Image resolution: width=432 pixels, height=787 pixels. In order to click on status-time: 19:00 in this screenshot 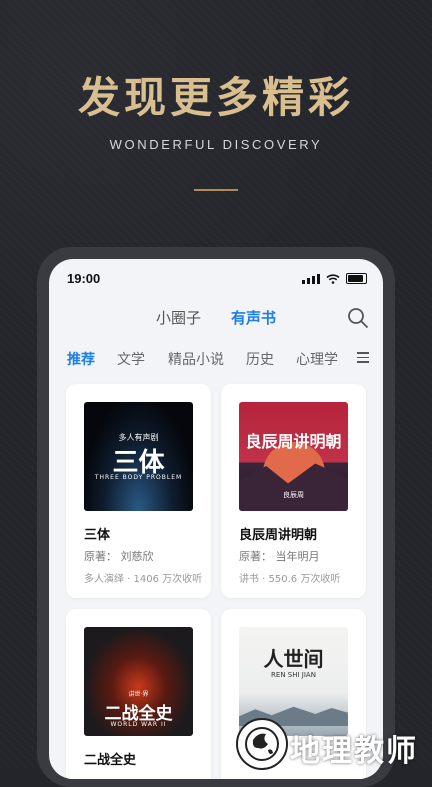, I will do `click(84, 278)`.